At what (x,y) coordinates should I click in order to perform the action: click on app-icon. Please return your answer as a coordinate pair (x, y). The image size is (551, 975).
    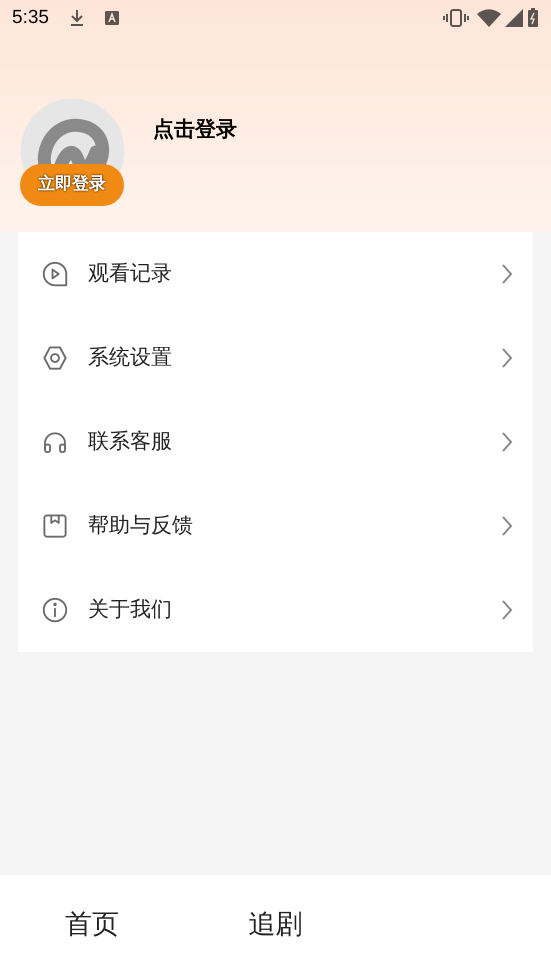
    Looking at the image, I should click on (111, 18).